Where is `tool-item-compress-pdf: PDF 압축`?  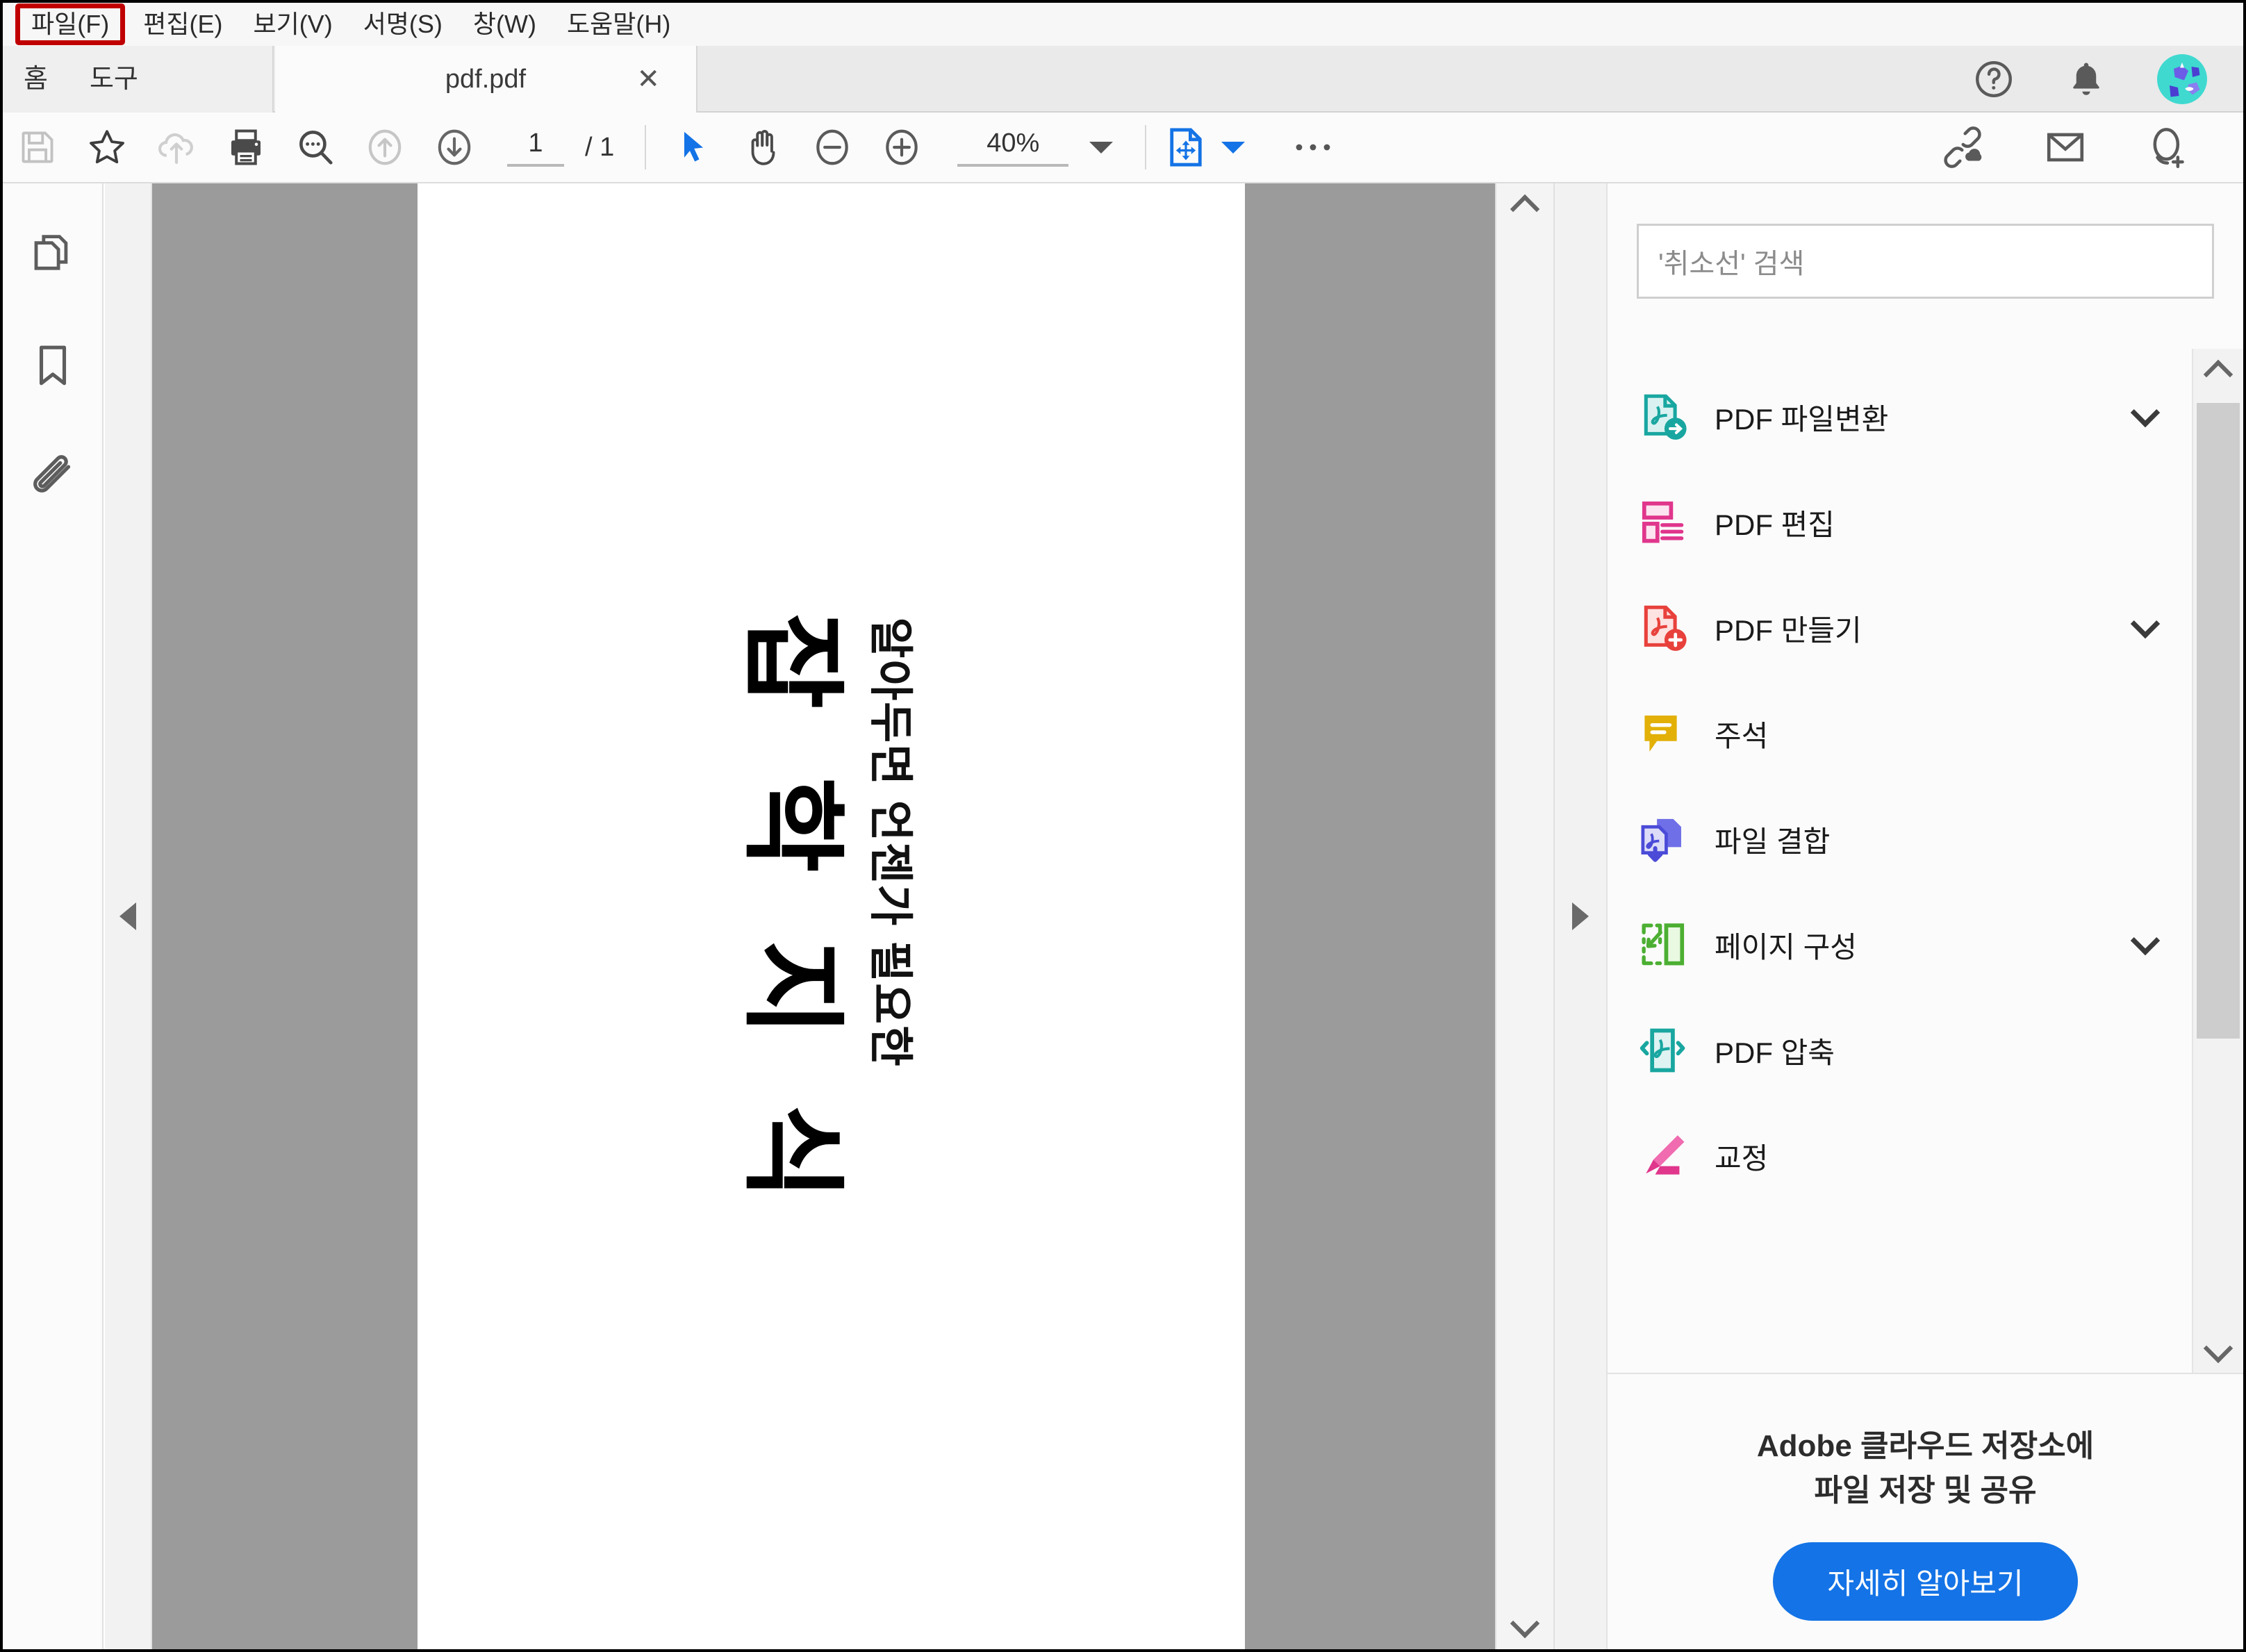 tool-item-compress-pdf: PDF 압축 is located at coordinates (1900, 1050).